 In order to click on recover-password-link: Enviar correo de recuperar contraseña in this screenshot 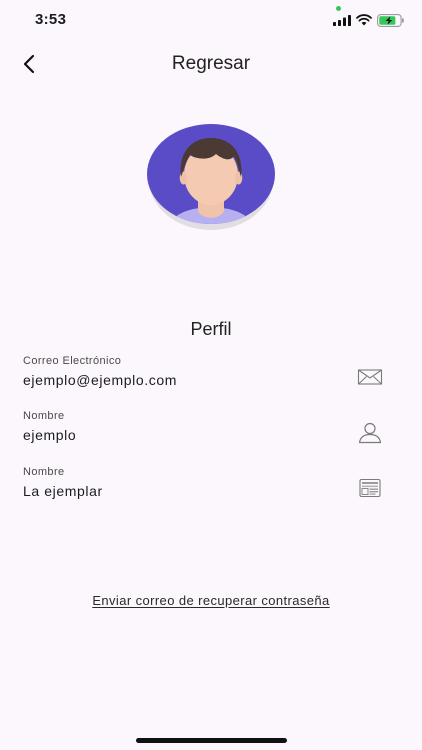, I will do `click(211, 600)`.